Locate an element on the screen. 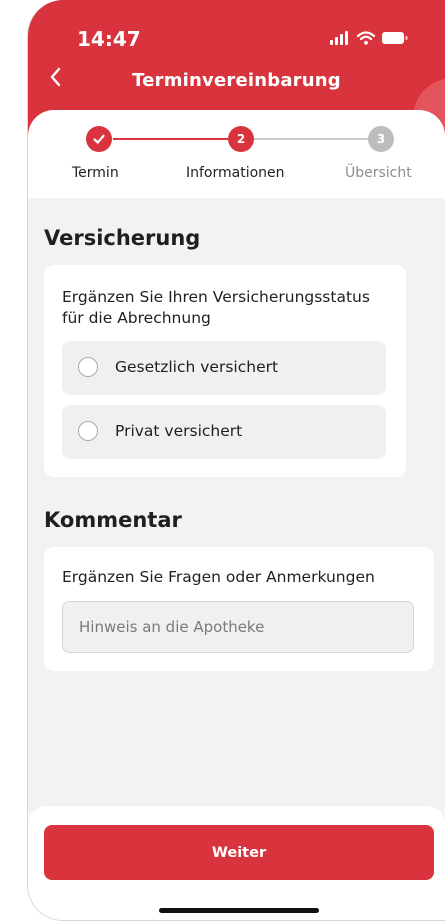 The image size is (445, 921). comment-input is located at coordinates (238, 627).